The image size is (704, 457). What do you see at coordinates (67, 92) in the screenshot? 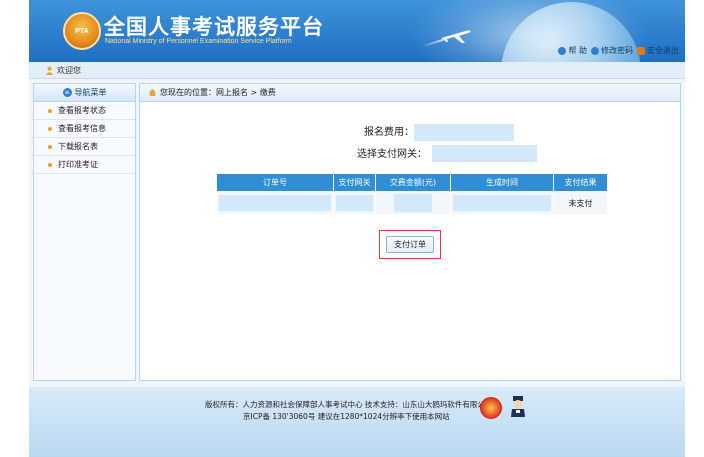
I see `menu-icon: ≡` at bounding box center [67, 92].